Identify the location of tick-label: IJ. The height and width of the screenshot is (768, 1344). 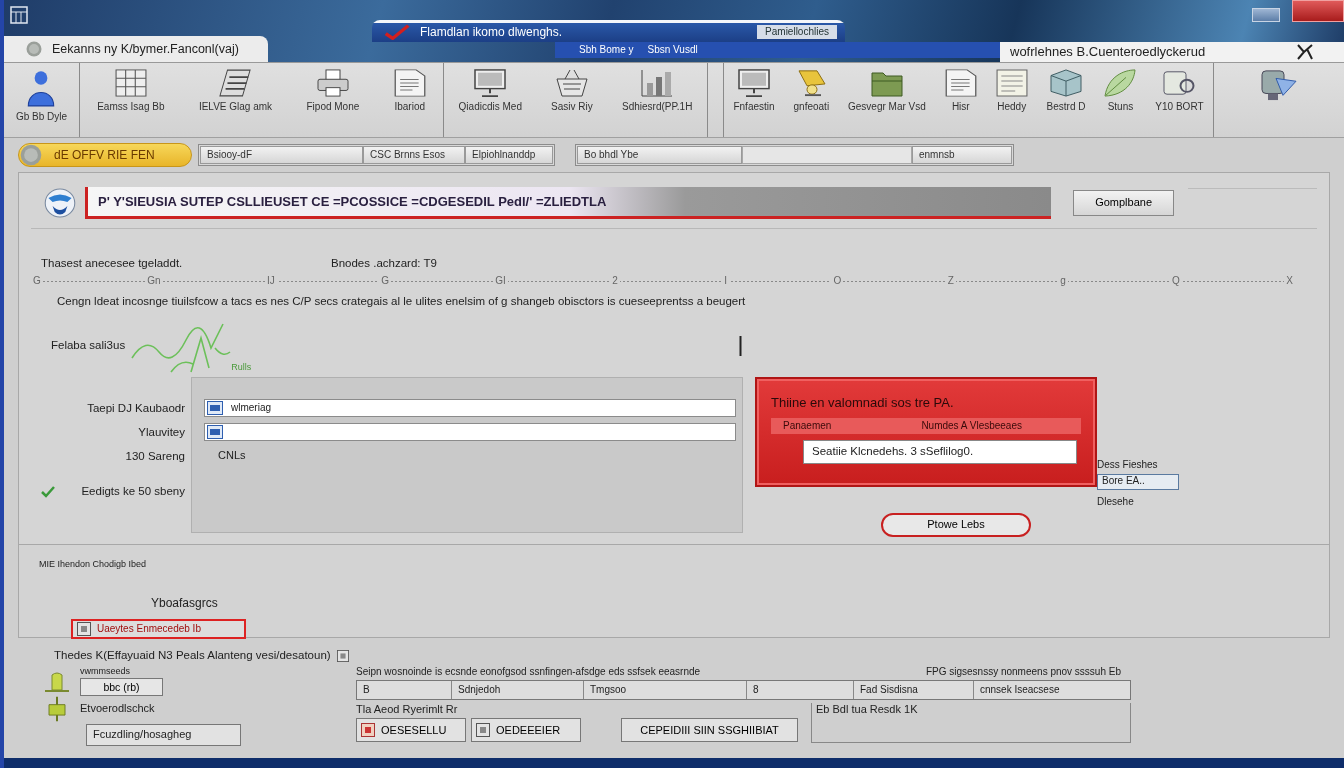
(270, 281).